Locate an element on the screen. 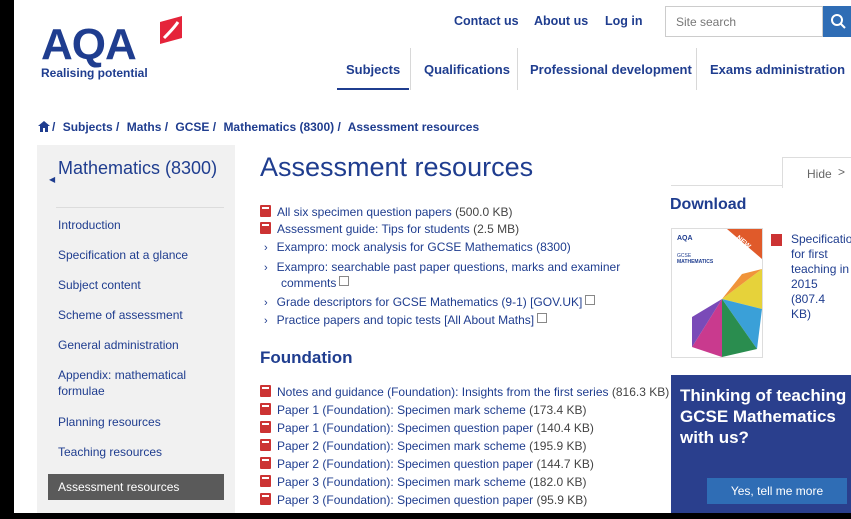  sidebar-item-scheme: Scheme of assessment is located at coordinates (133, 315).